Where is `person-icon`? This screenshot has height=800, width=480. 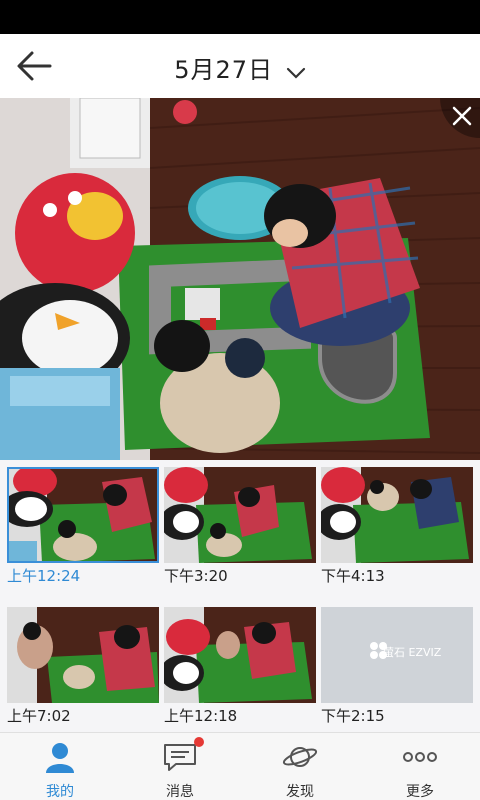
person-icon is located at coordinates (60, 758).